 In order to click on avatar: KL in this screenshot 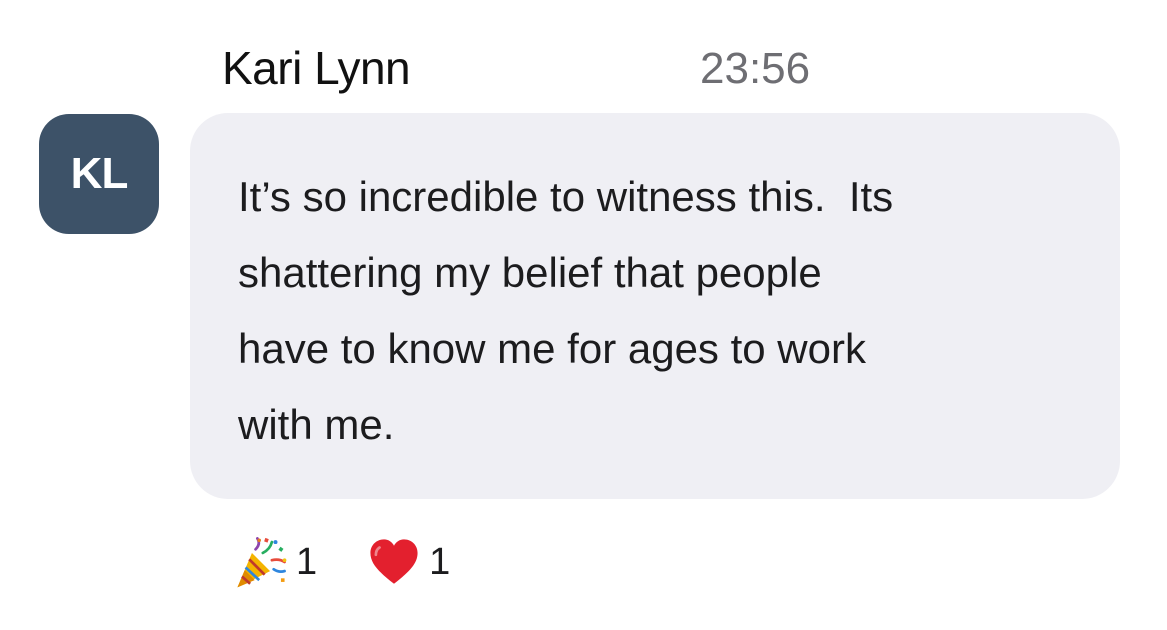, I will do `click(99, 174)`.